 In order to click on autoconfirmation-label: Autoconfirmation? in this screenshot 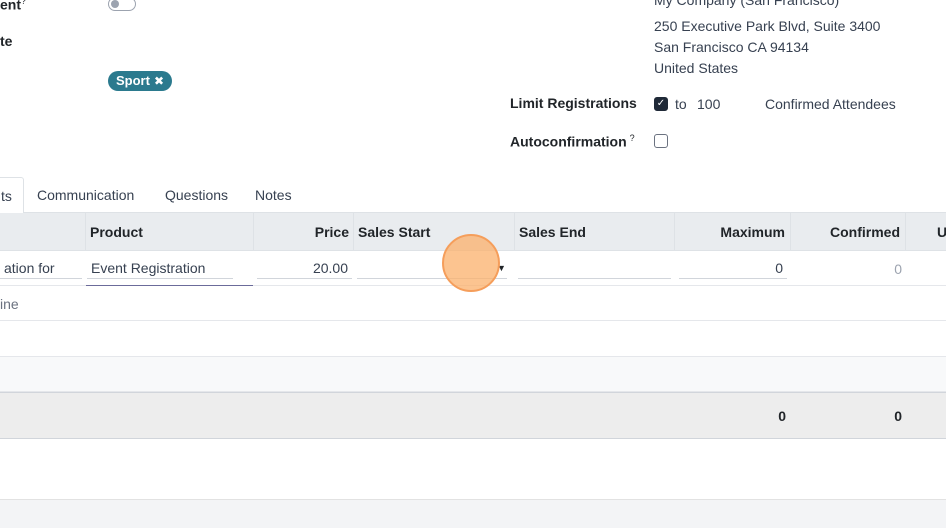, I will do `click(572, 141)`.